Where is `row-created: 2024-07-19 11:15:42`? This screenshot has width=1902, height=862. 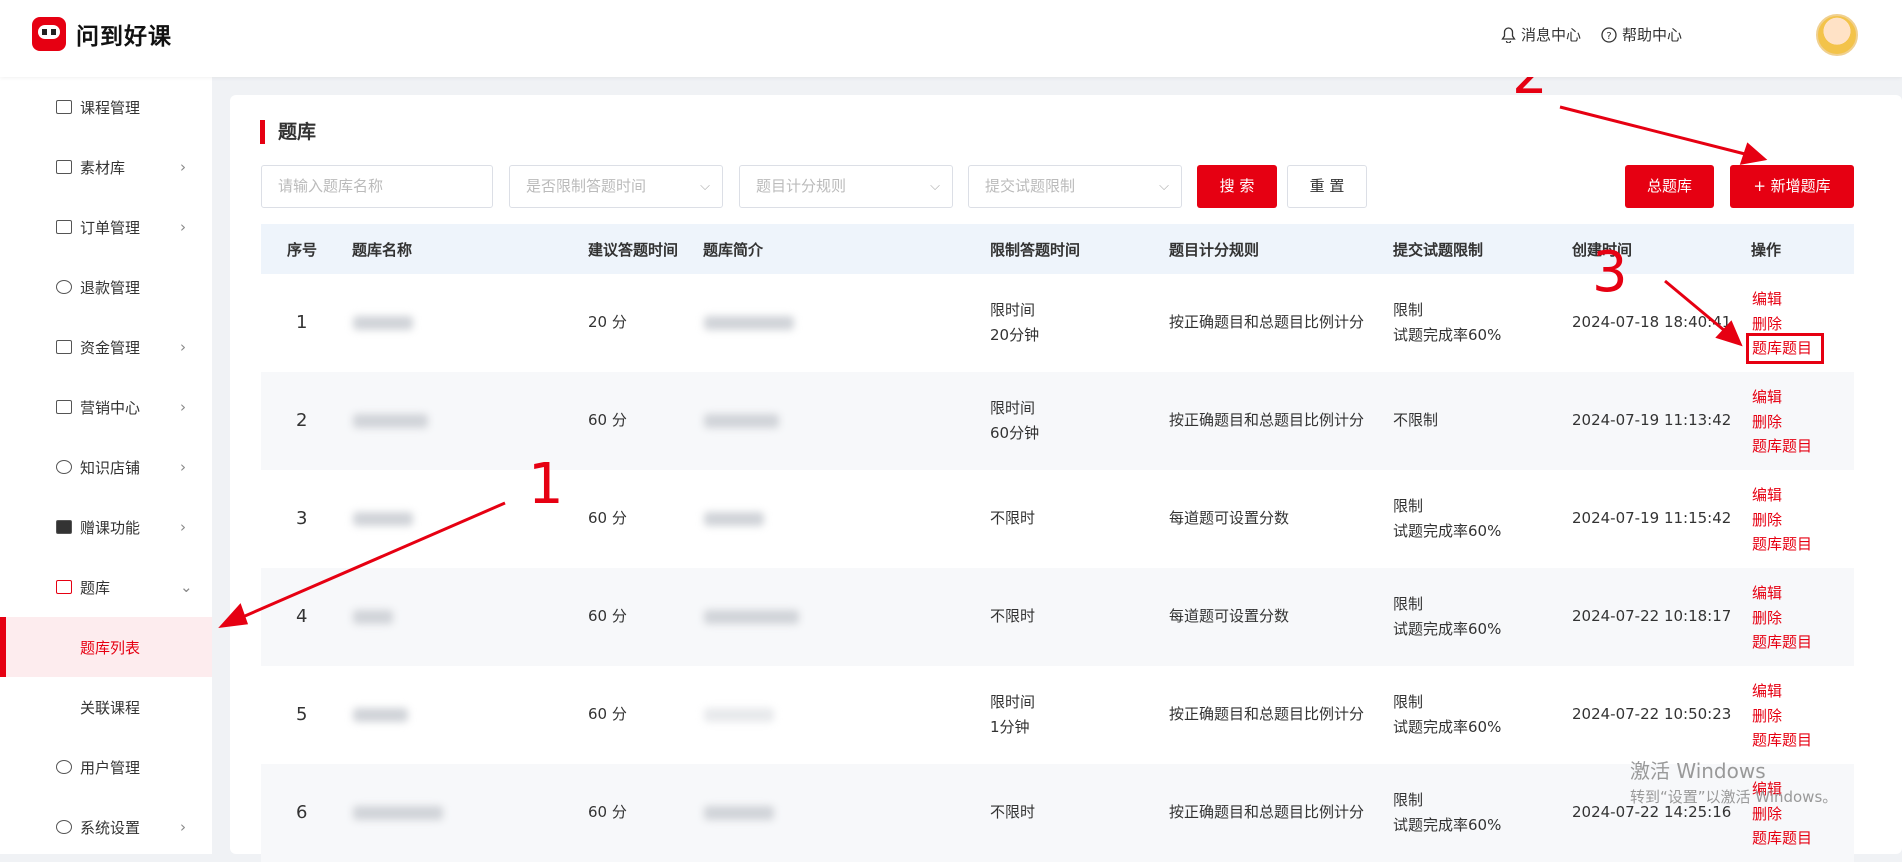 row-created: 2024-07-19 11:15:42 is located at coordinates (1652, 518).